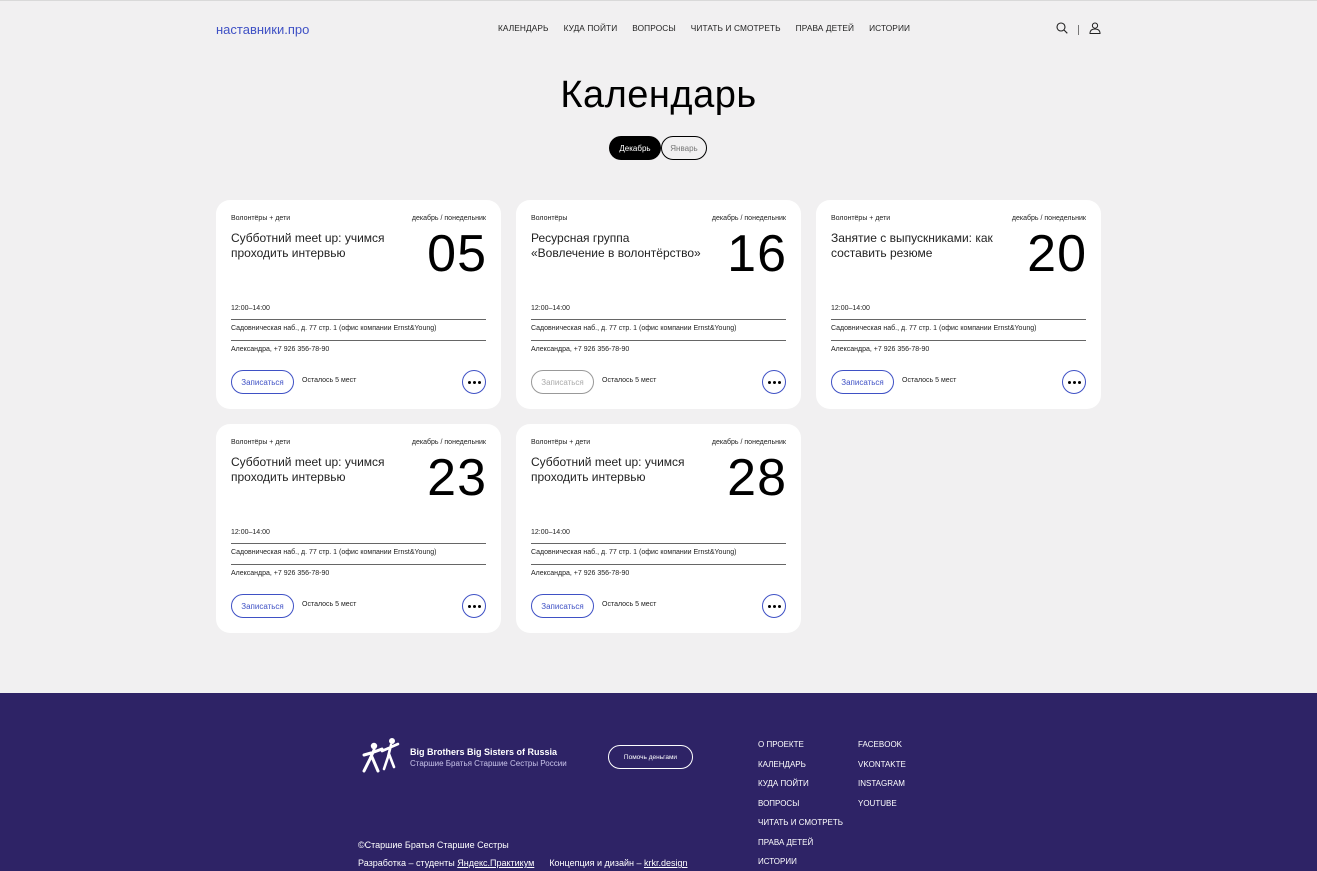 This screenshot has width=1317, height=871. What do you see at coordinates (591, 28) in the screenshot?
I see `nav-where-to-go: КУДА ПОЙТИ` at bounding box center [591, 28].